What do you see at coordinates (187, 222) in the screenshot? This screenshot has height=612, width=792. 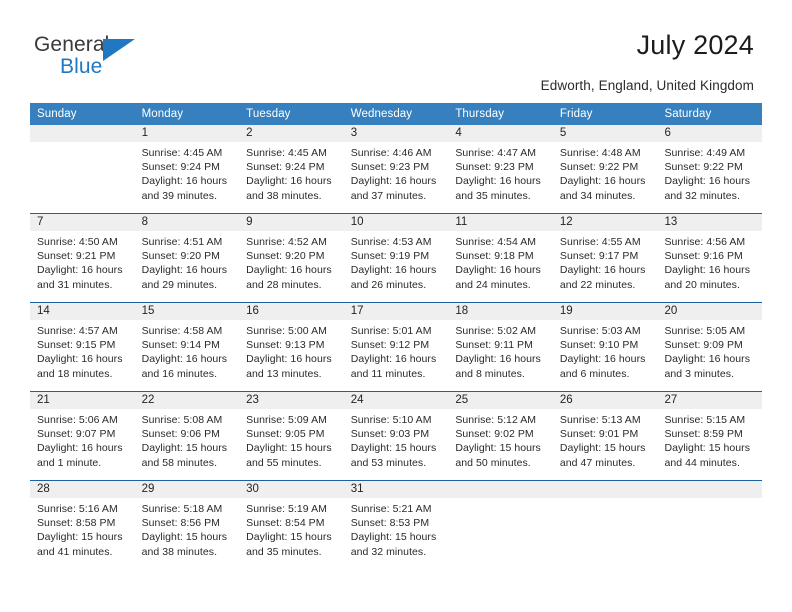 I see `day-number: 8` at bounding box center [187, 222].